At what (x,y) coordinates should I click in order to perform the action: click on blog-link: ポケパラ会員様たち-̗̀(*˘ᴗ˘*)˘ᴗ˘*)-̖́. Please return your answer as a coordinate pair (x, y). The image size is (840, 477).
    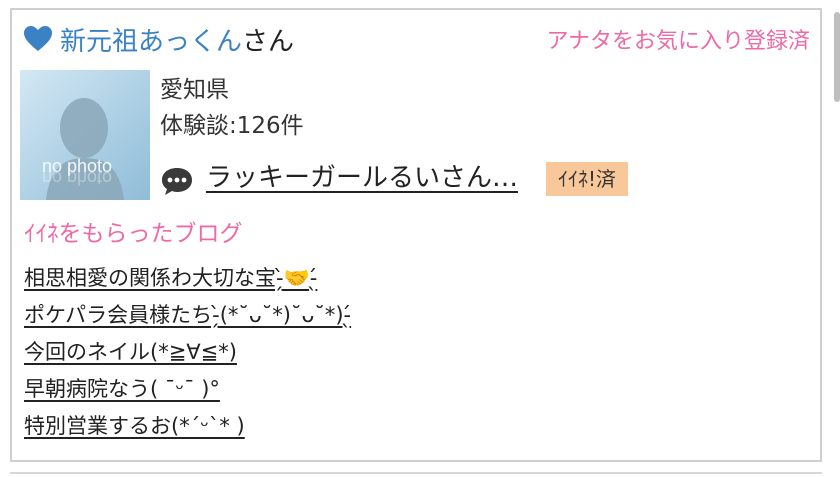
    Looking at the image, I should click on (187, 315).